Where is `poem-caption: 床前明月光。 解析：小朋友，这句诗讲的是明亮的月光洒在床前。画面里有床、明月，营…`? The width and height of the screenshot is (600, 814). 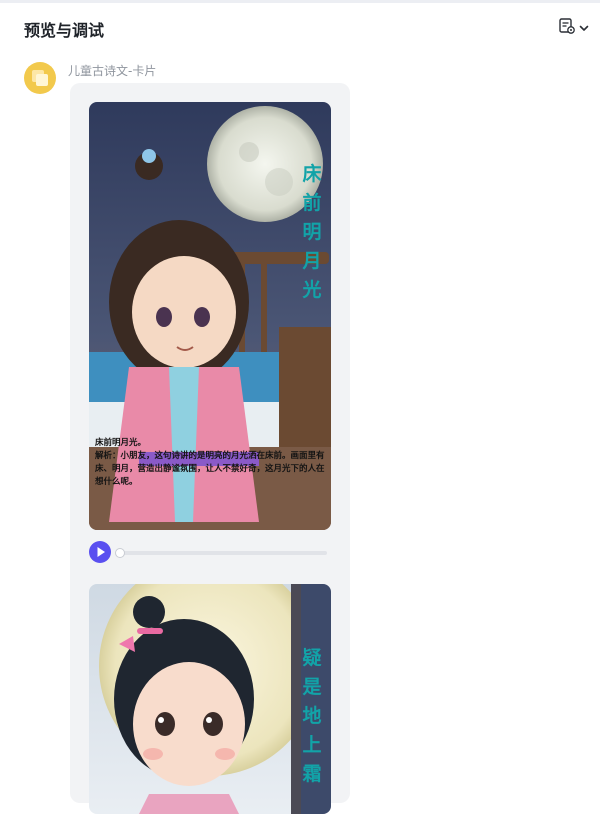
poem-caption: 床前明月光。 解析：小朋友，这句诗讲的是明亮的月光洒在床前。画面里有床、明月，营… is located at coordinates (210, 462).